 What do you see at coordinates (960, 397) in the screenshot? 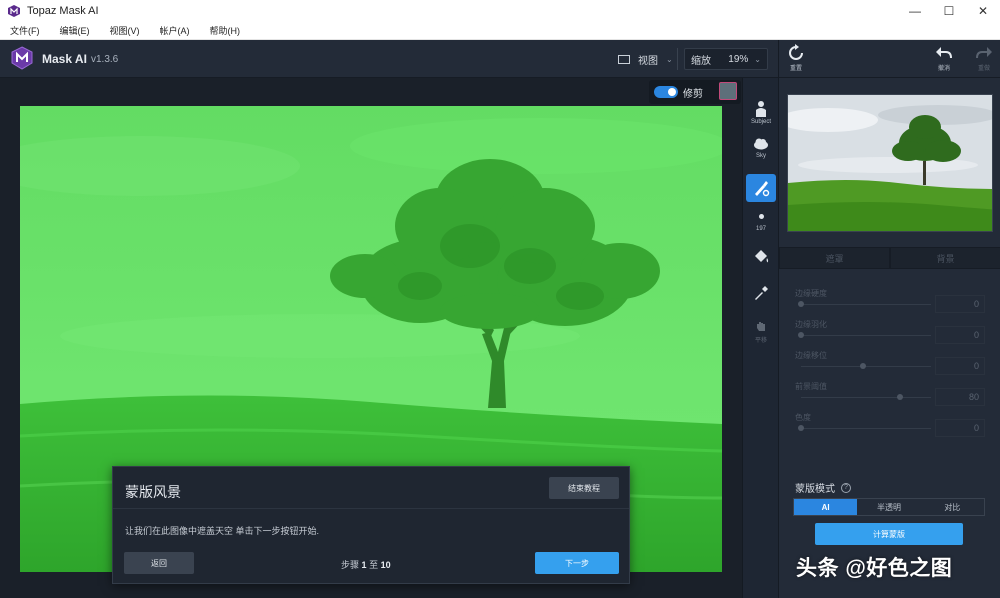
I see `slider-value-input: 80` at bounding box center [960, 397].